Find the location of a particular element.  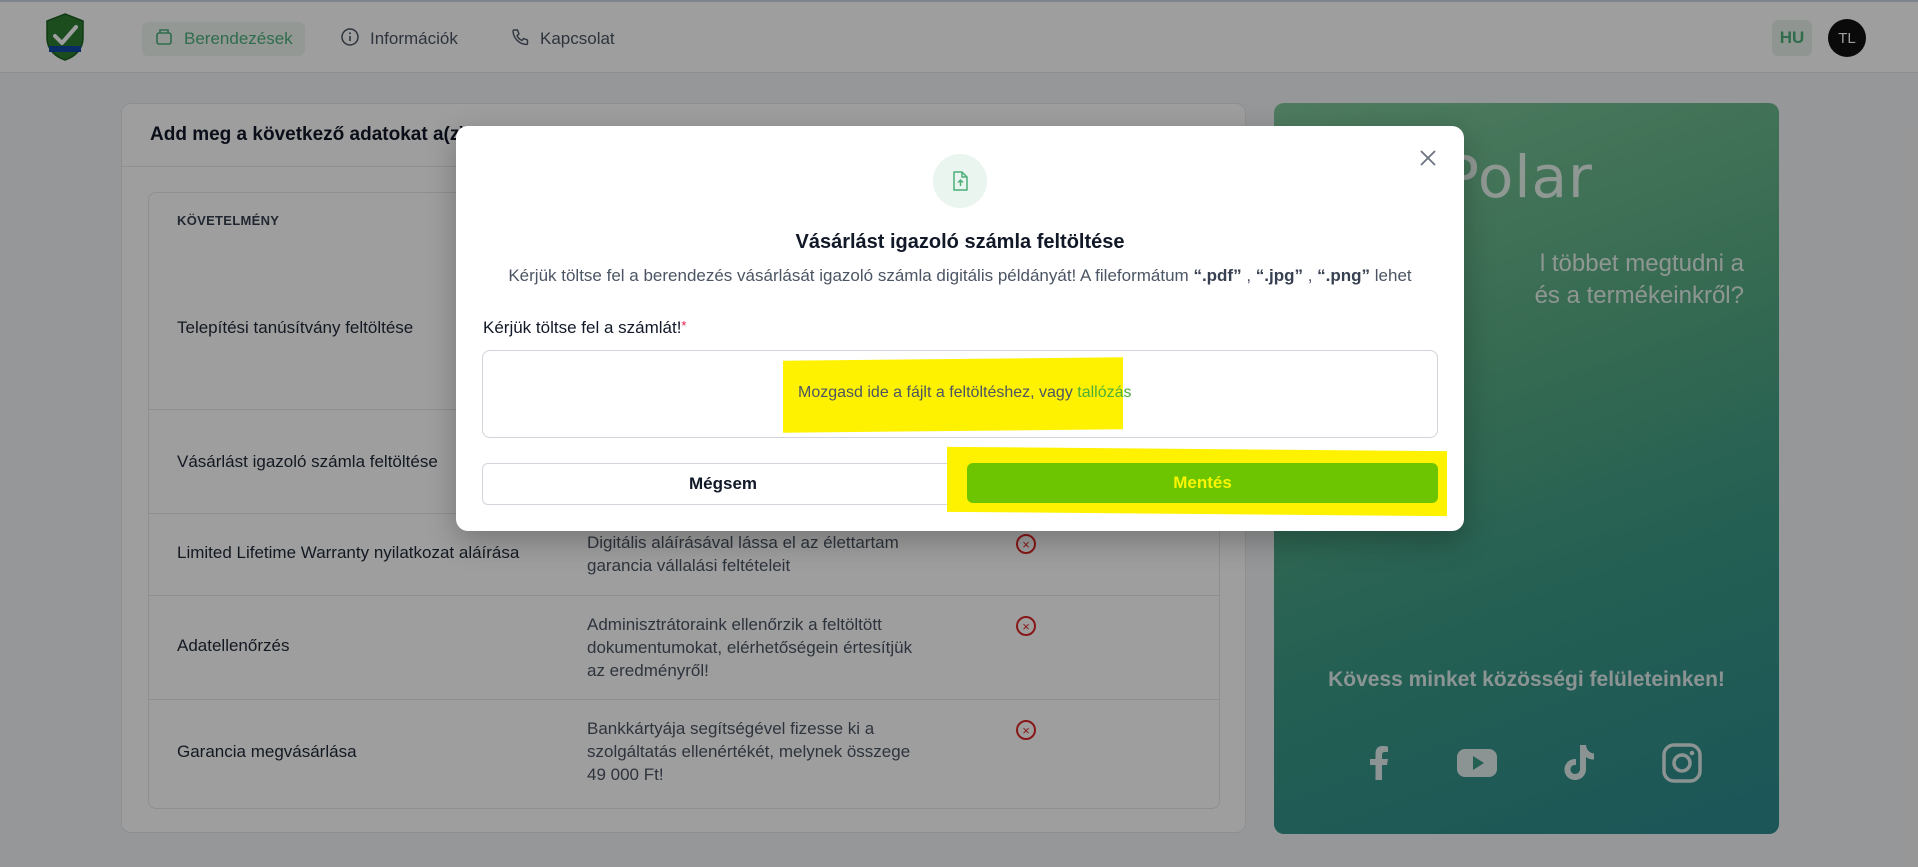

file-upload-icon is located at coordinates (960, 181).